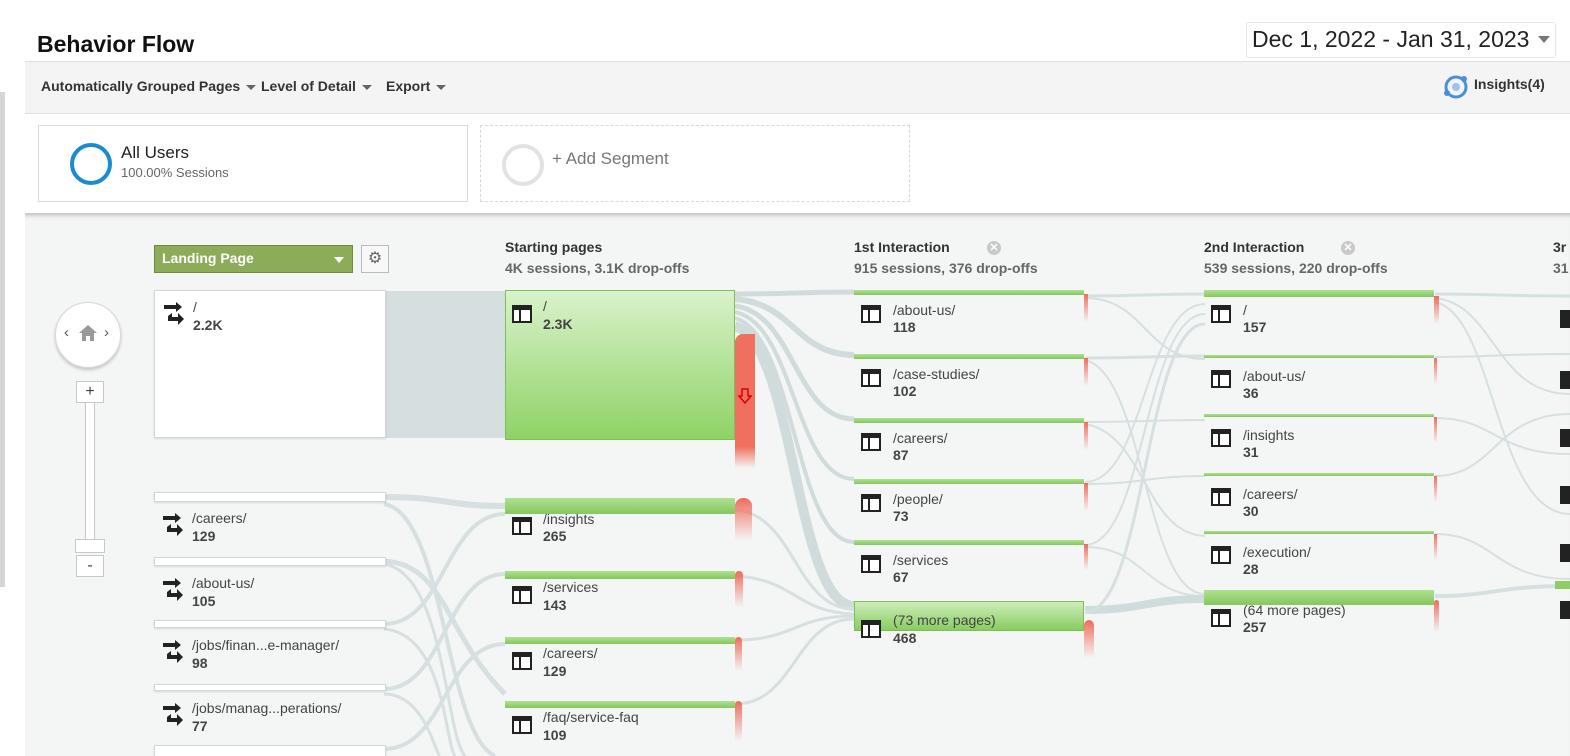 The image size is (1570, 756). I want to click on date-range-picker: Dec 1, 2022 - Jan 31, 2023, so click(1401, 40).